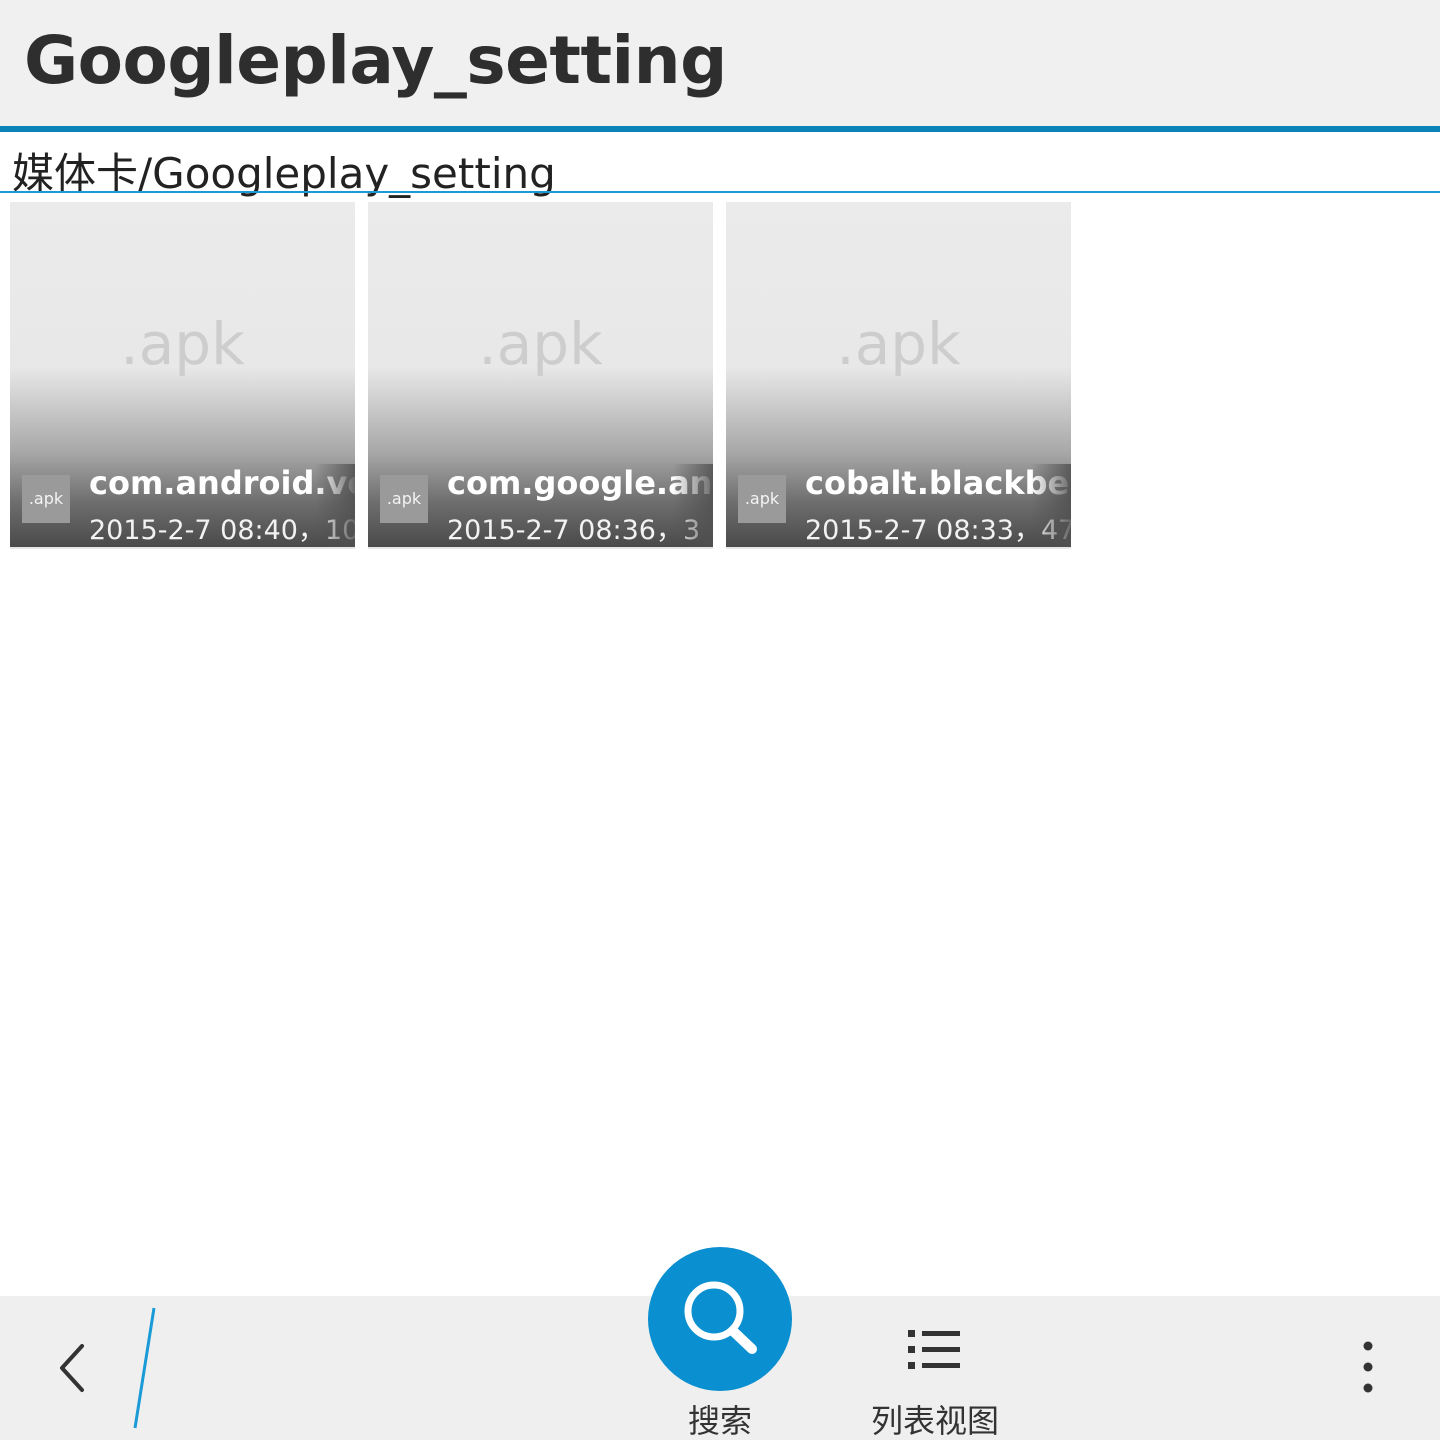 The width and height of the screenshot is (1440, 1442). I want to click on breadcrumb-underline, so click(720, 192).